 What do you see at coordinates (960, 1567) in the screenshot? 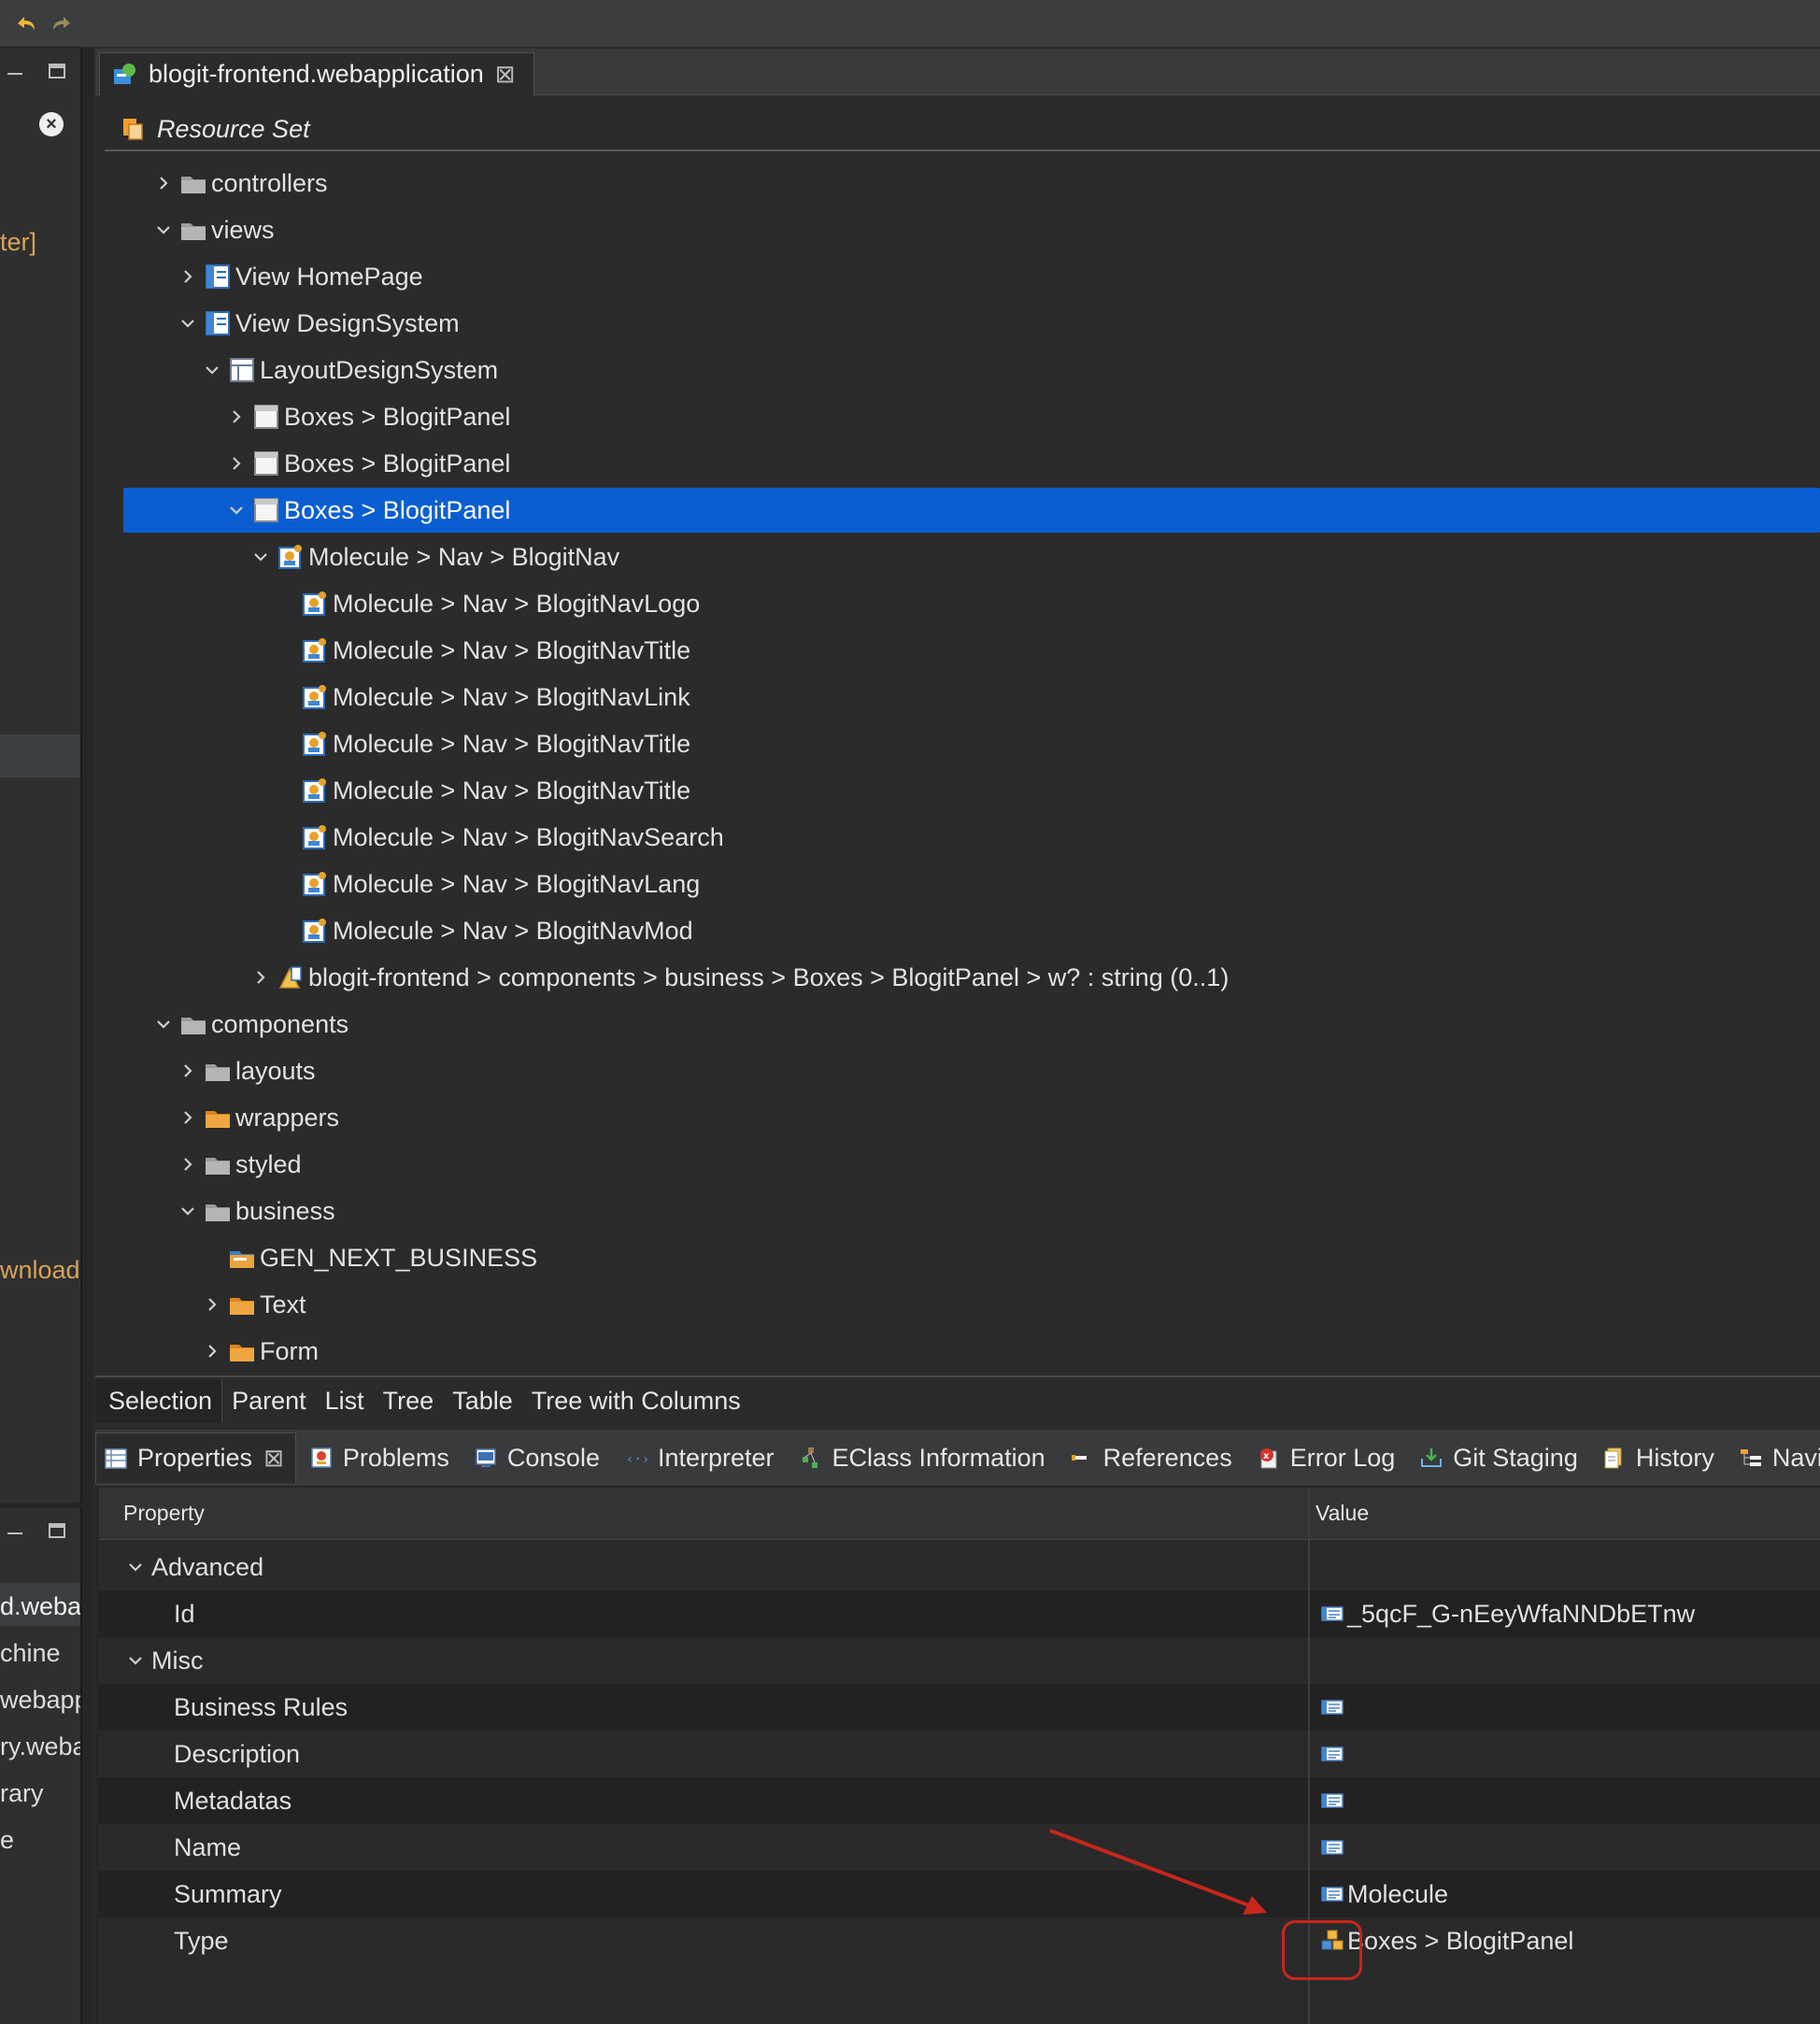
I see `property-category-row: Advanced` at bounding box center [960, 1567].